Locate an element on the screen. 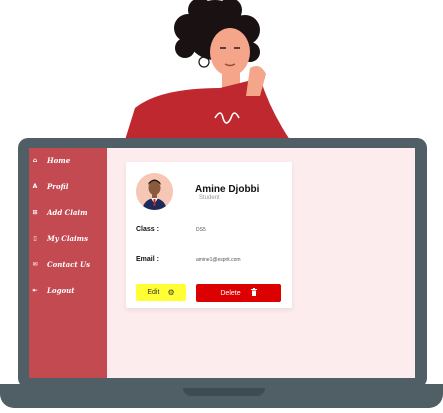 Image resolution: width=443 pixels, height=413 pixels. home-icon: ⌂ is located at coordinates (35, 160).